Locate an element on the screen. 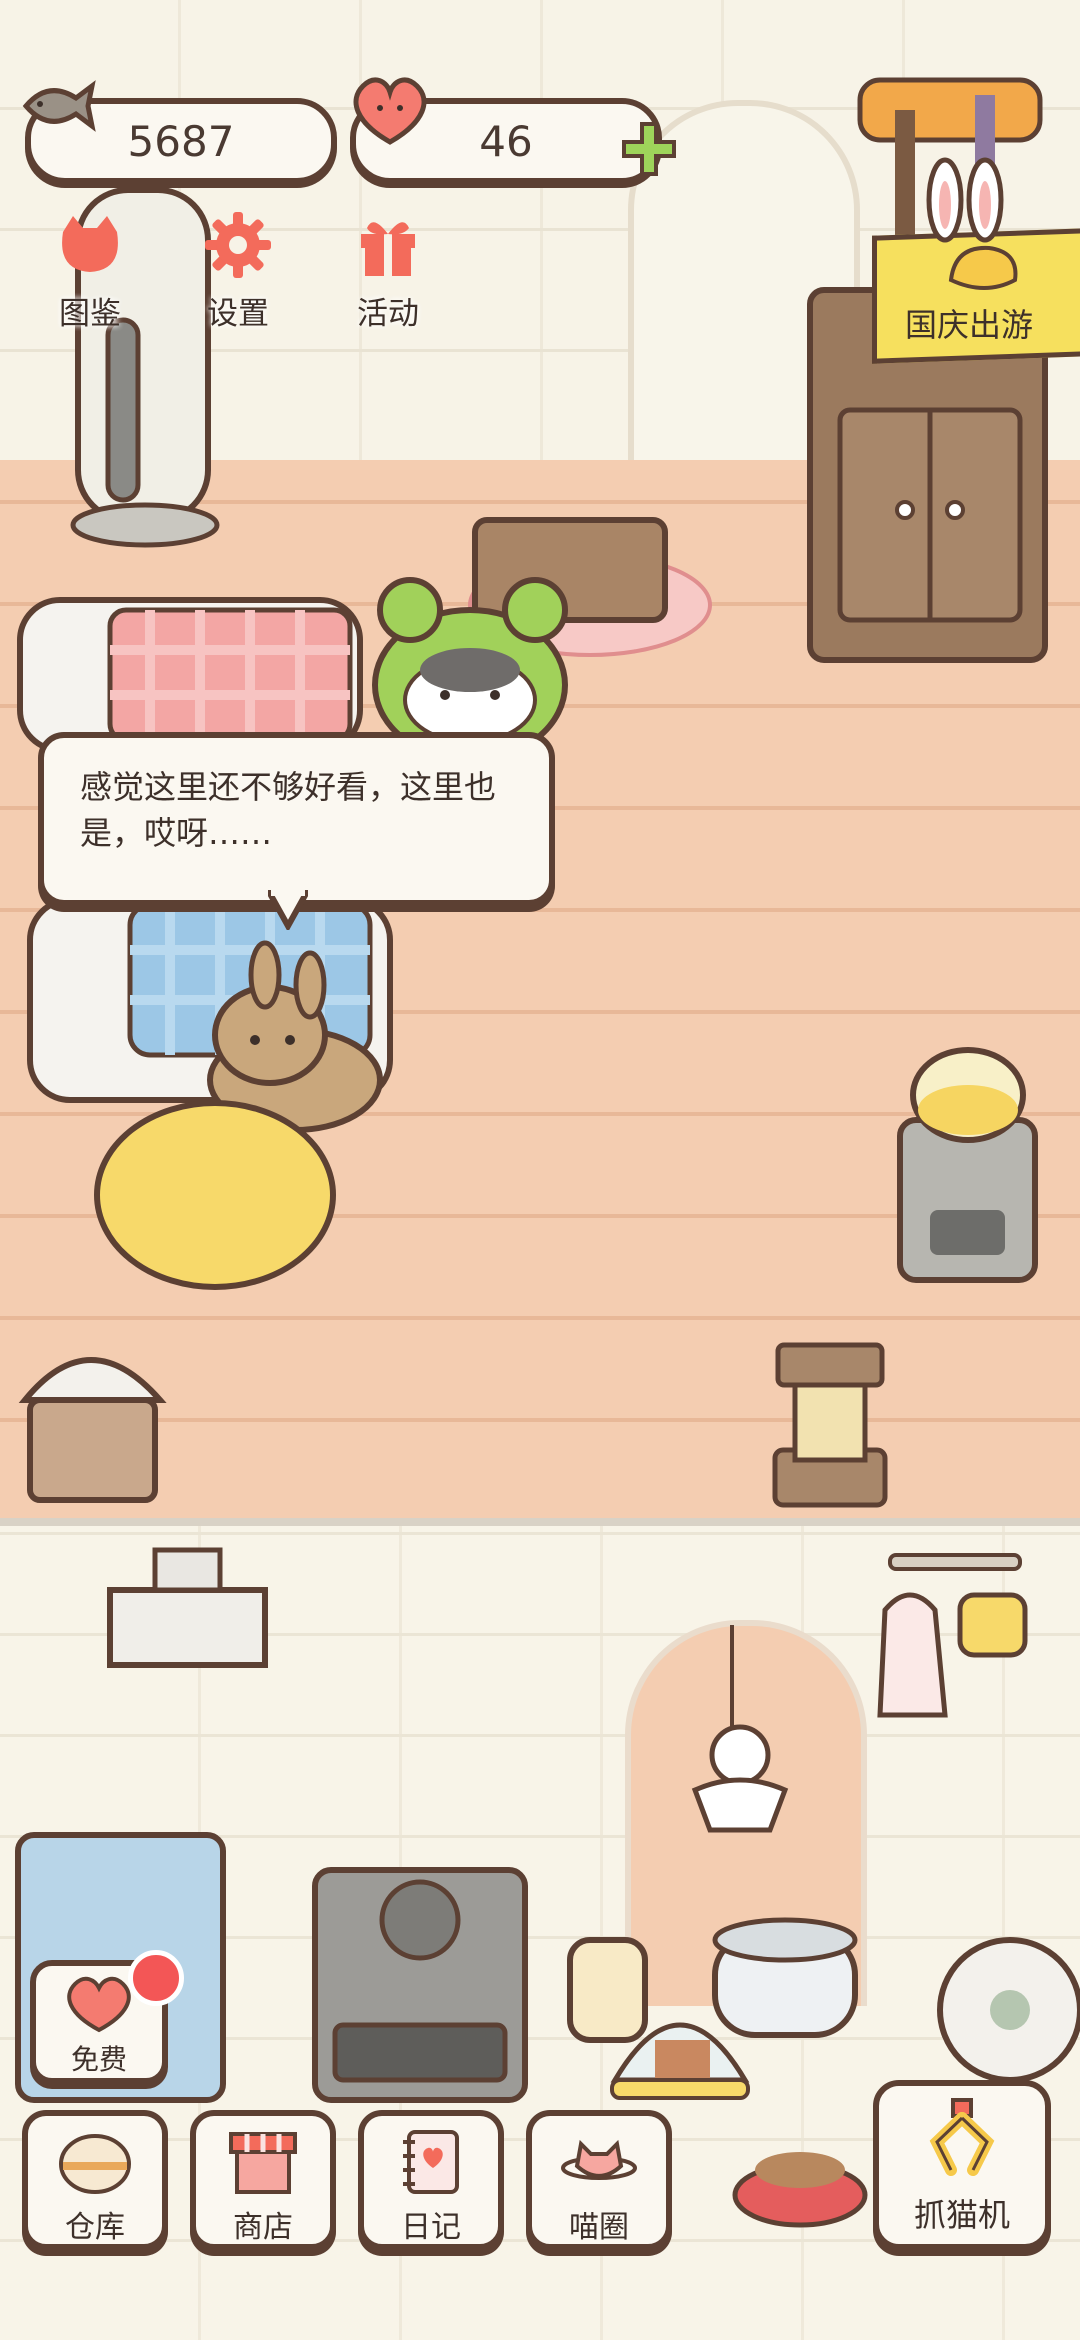  settings-label: 设置 is located at coordinates (238, 314).